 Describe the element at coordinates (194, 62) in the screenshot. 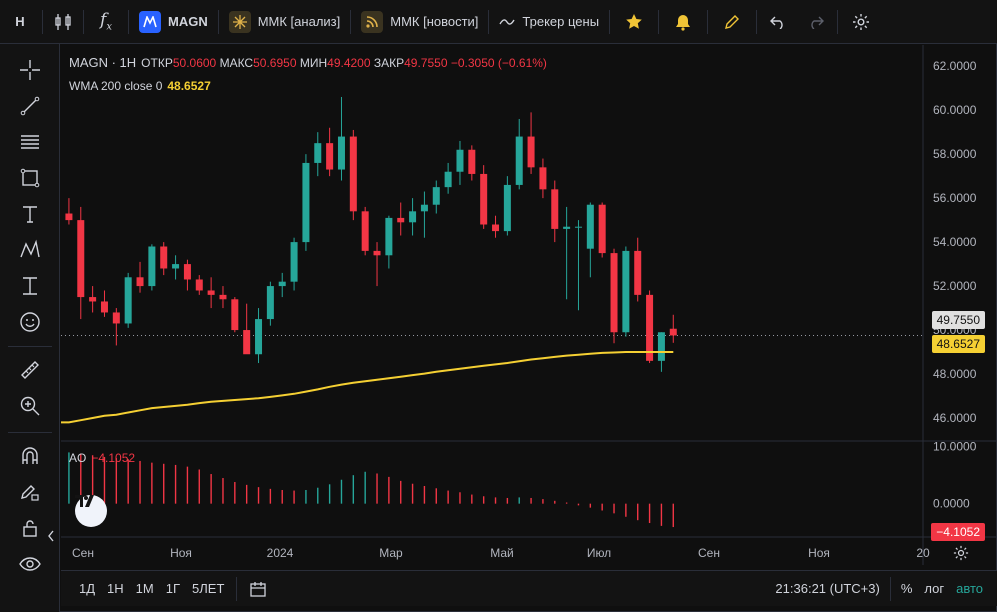

I see `open-value: 50.0600` at that location.